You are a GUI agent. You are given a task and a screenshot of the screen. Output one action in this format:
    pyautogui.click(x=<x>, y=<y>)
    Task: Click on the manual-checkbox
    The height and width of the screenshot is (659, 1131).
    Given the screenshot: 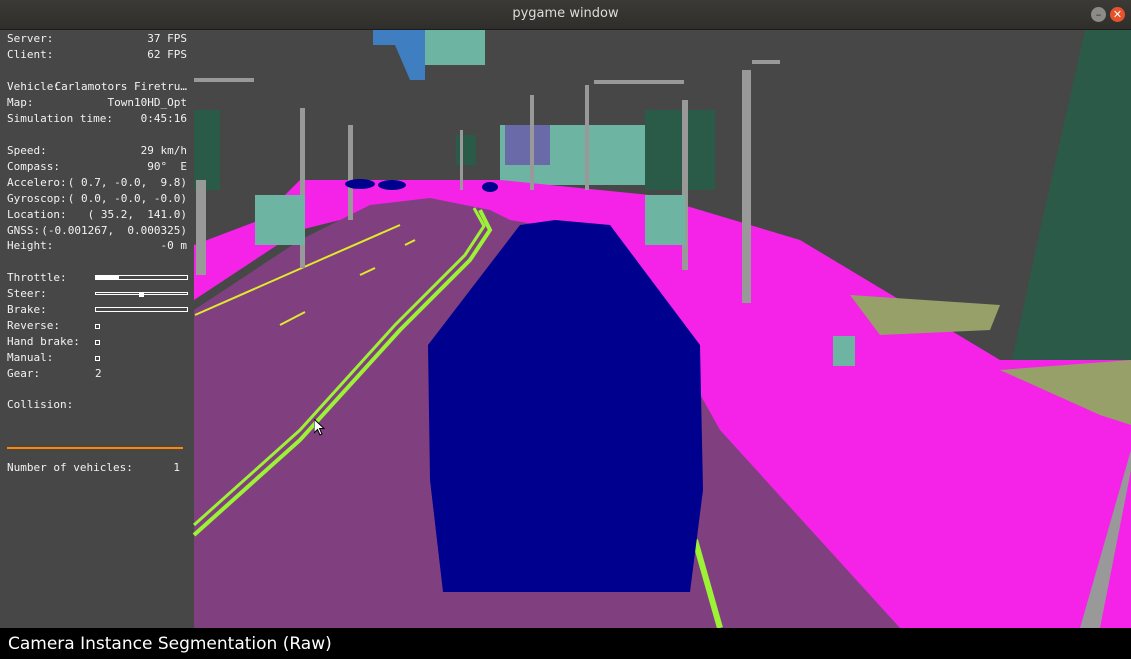 What is the action you would take?
    pyautogui.click(x=97, y=358)
    